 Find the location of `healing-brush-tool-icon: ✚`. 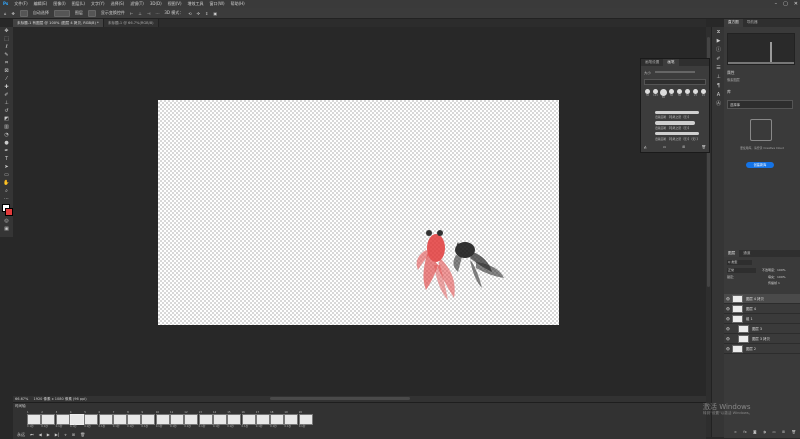

healing-brush-tool-icon: ✚ is located at coordinates (6, 87).